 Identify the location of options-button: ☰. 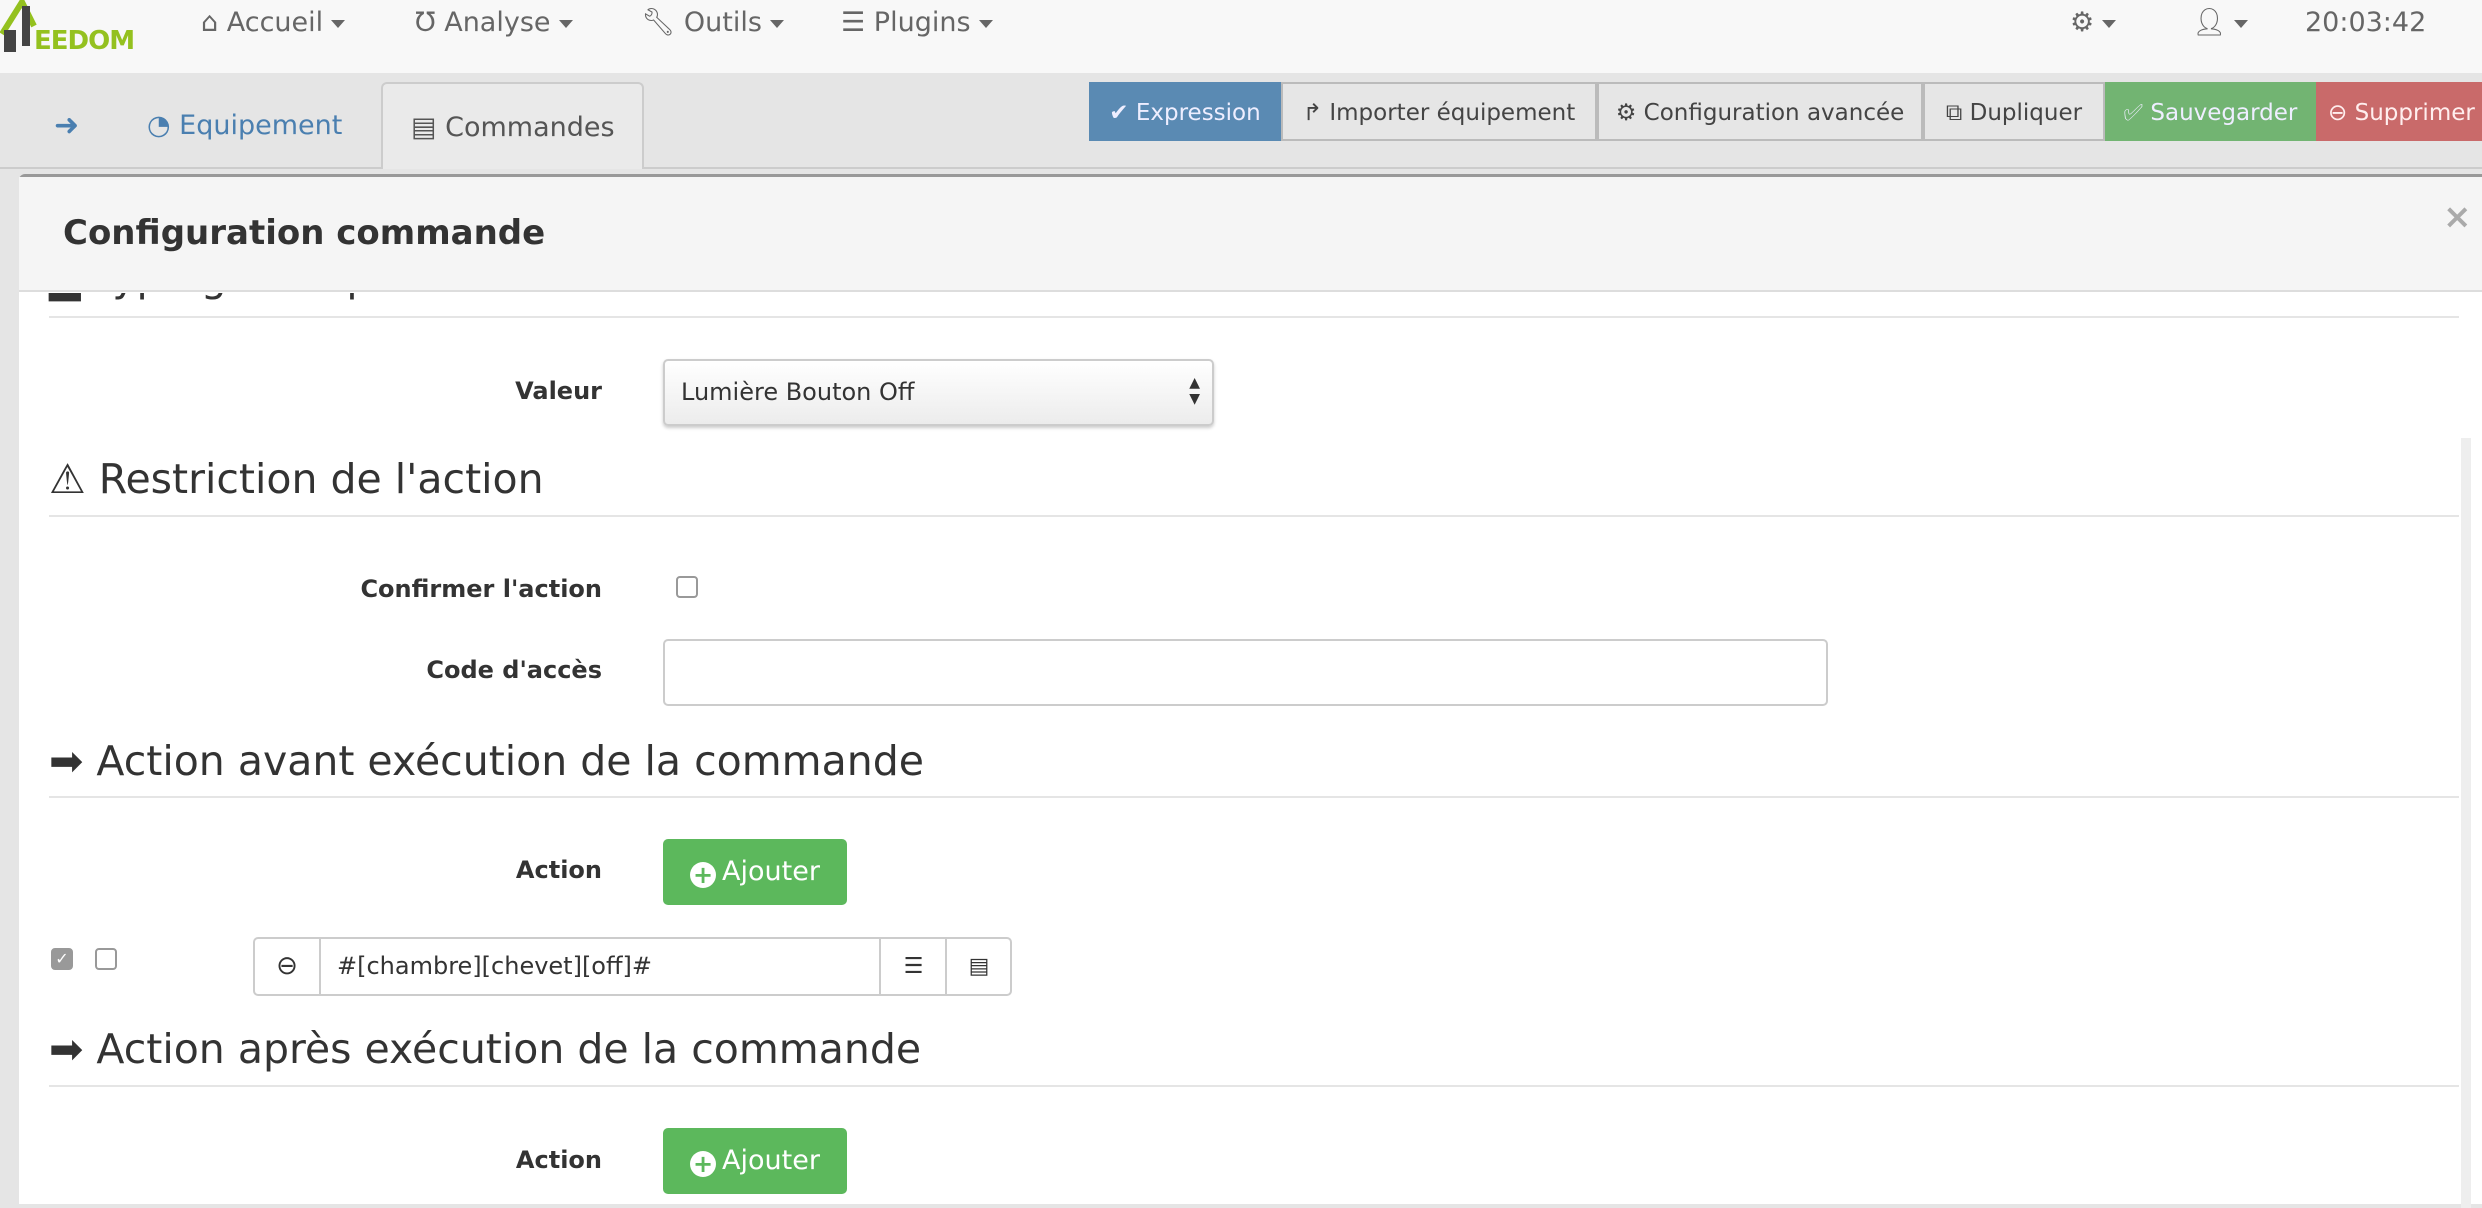
(912, 966).